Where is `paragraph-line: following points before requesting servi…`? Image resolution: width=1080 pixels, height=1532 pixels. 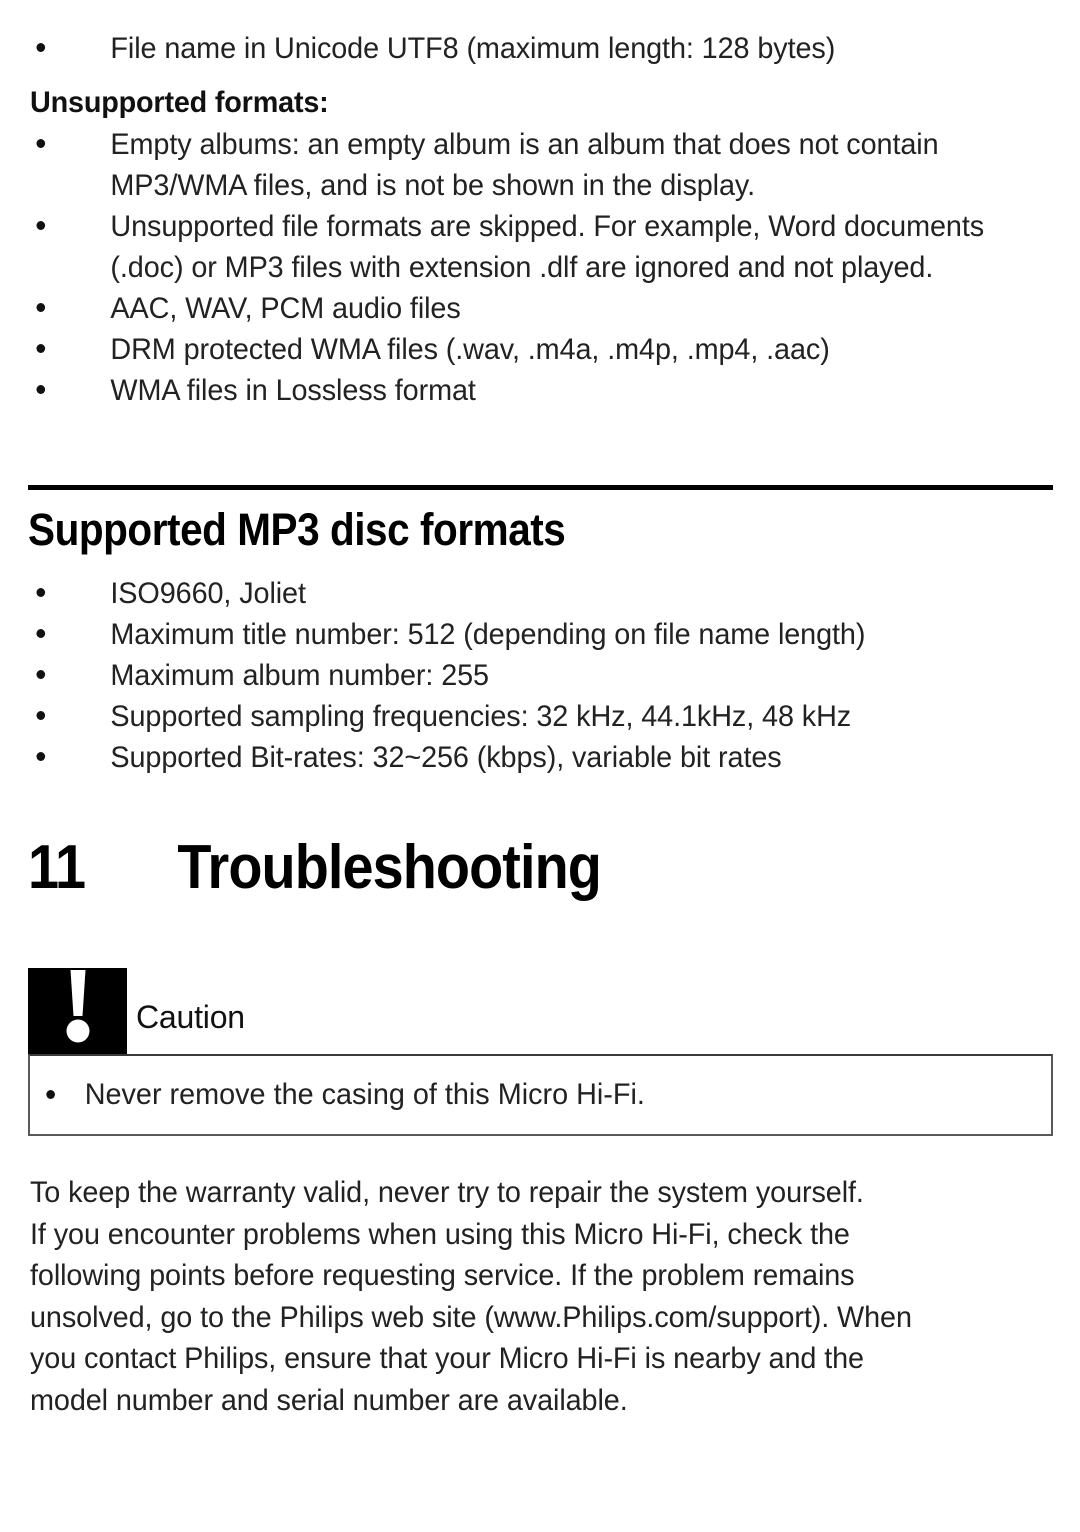
paragraph-line: following points before requesting servi… is located at coordinates (442, 1275).